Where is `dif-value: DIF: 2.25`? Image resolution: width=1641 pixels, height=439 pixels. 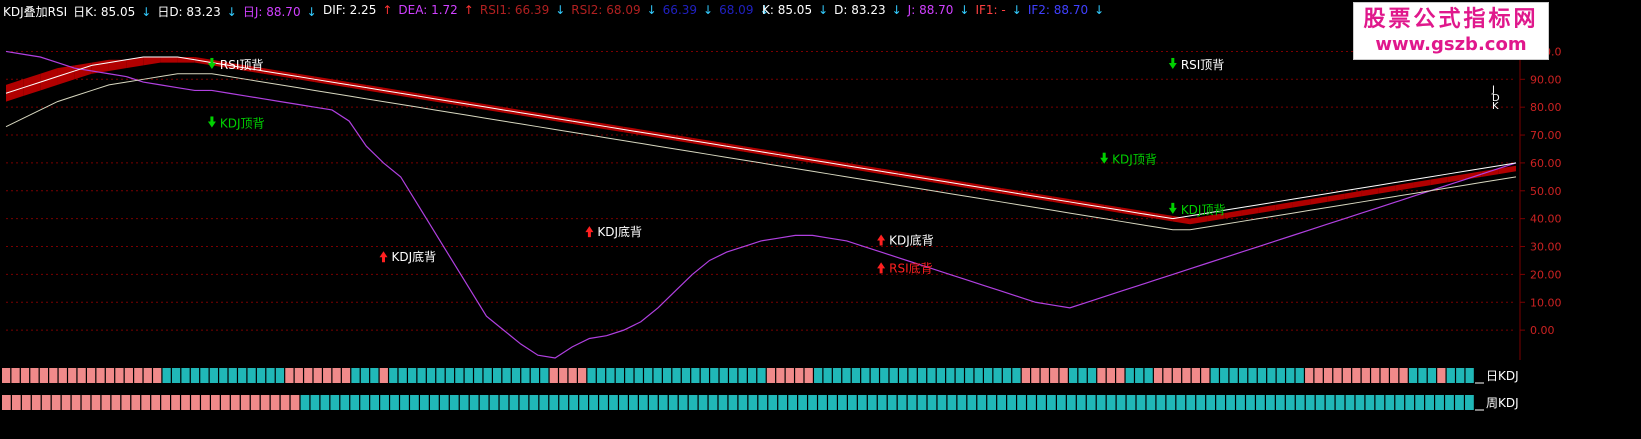 dif-value: DIF: 2.25 is located at coordinates (350, 10).